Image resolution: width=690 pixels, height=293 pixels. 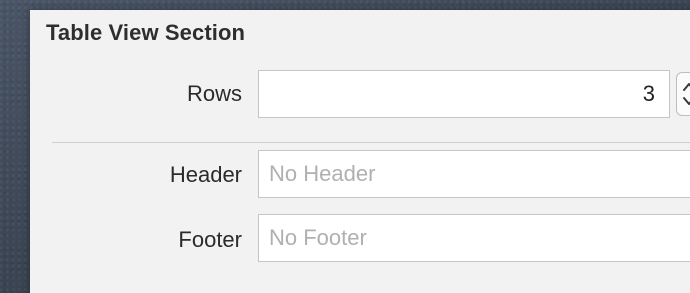 I want to click on header-field: No Header, so click(x=474, y=174).